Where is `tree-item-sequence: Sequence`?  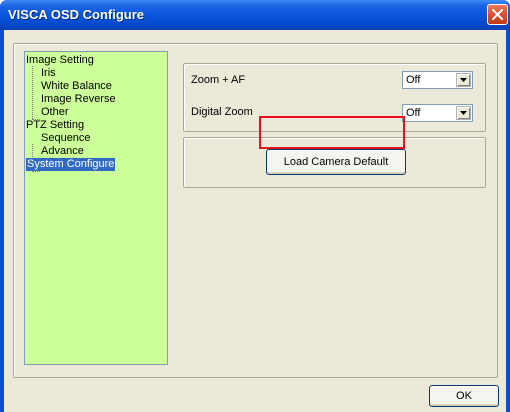 tree-item-sequence: Sequence is located at coordinates (66, 138).